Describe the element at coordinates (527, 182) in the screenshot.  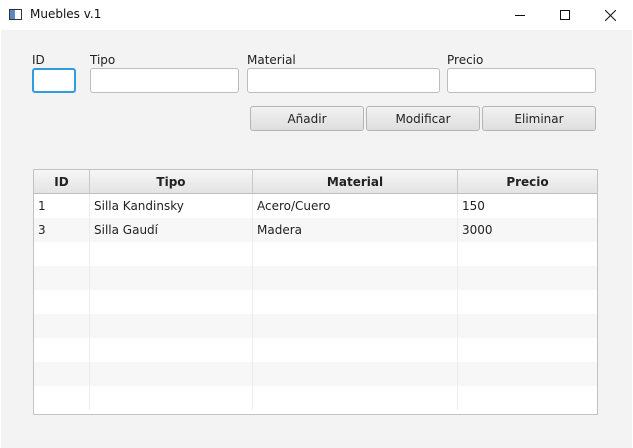
I see `column-header-precio: Precio` at that location.